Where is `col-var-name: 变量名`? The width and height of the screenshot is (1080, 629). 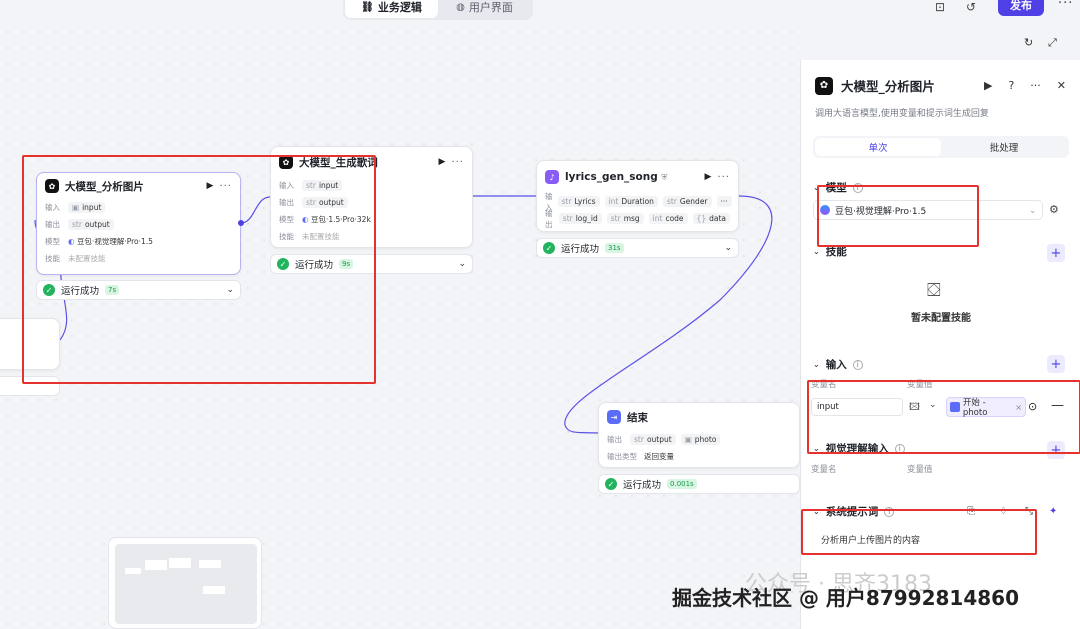
col-var-name: 变量名 is located at coordinates (824, 470).